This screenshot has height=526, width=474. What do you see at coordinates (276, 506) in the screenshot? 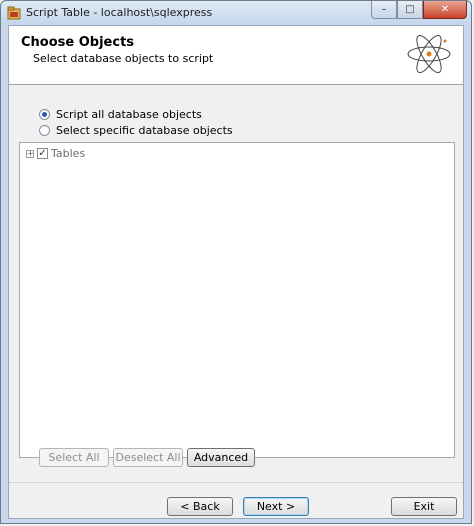
I see `next-button: Next >` at bounding box center [276, 506].